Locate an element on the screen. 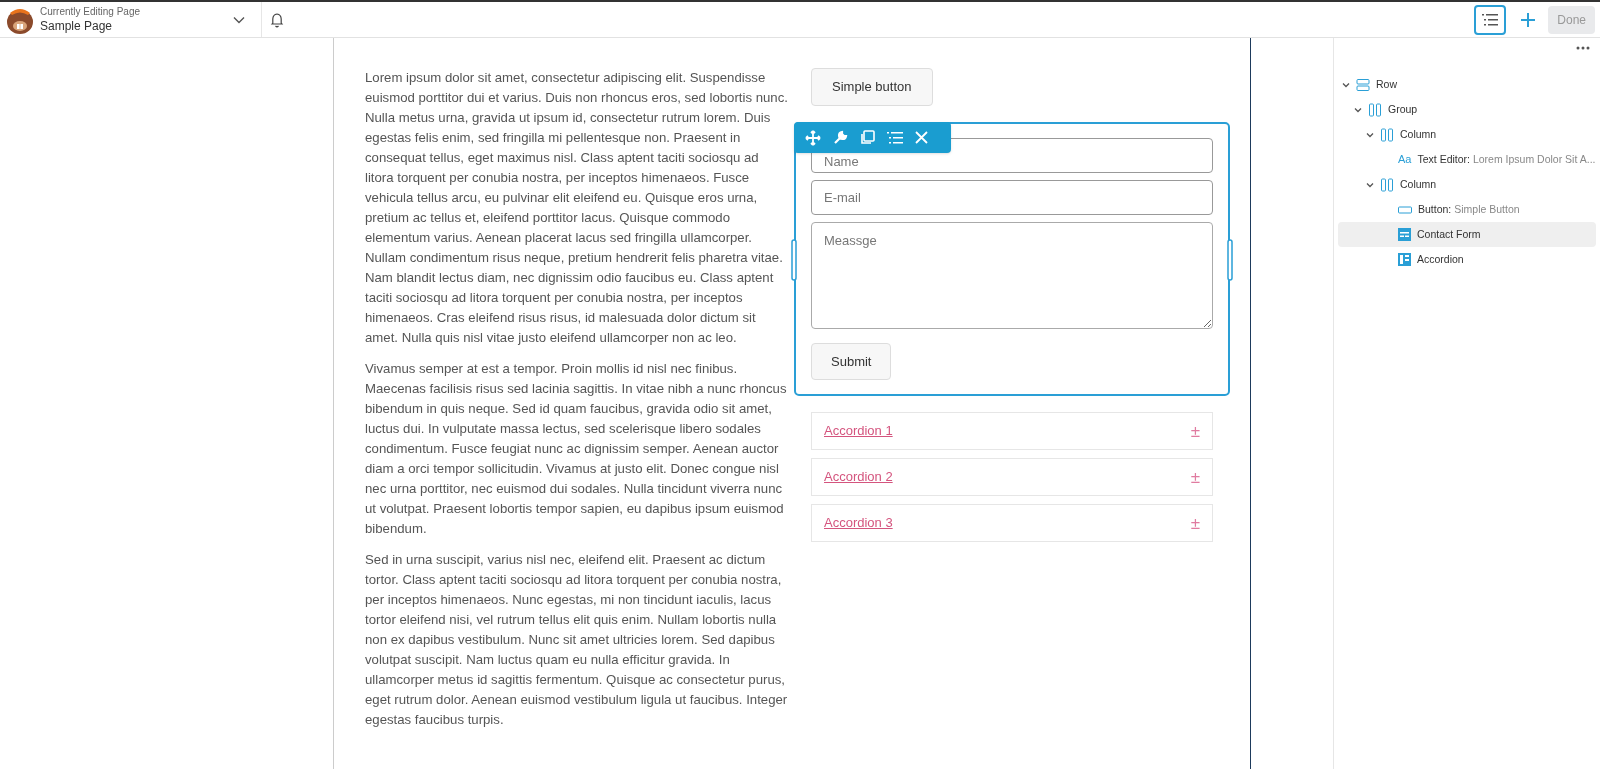 This screenshot has height=769, width=1600. text-field: E-mail is located at coordinates (1012, 197).